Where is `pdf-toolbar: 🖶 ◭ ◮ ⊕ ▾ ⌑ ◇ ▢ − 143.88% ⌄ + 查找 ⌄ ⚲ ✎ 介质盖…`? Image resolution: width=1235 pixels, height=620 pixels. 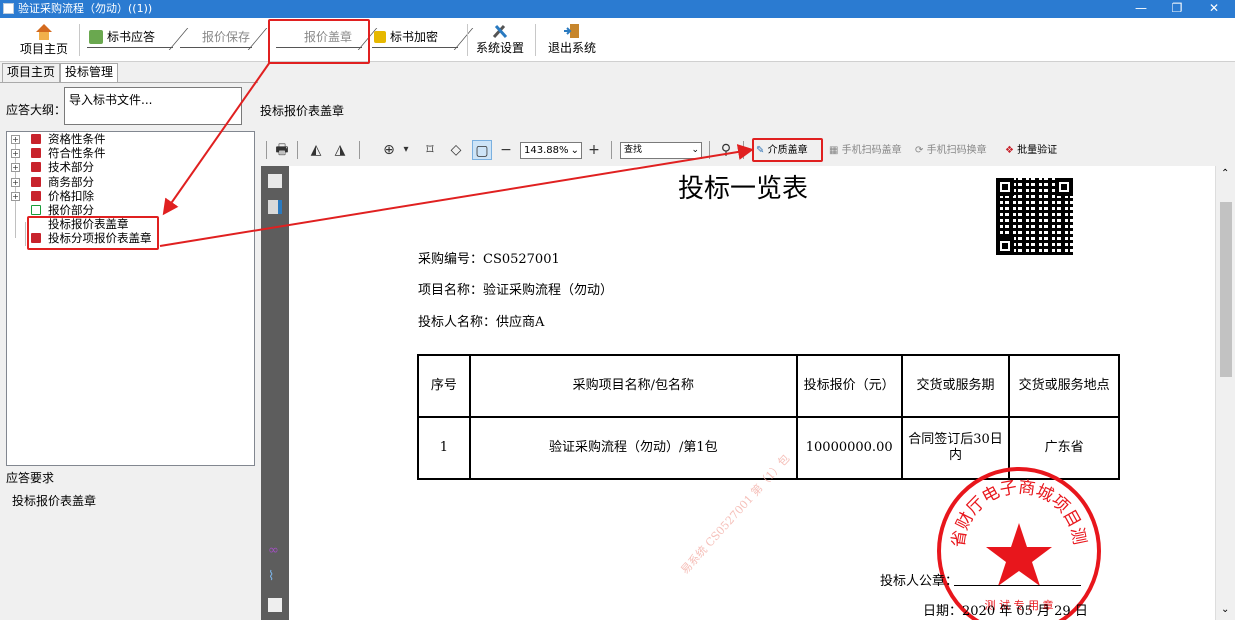
pdf-toolbar: 🖶 ◭ ◮ ⊕ ▾ ⌑ ◇ ▢ − 143.88% ⌄ + 查找 ⌄ ⚲ ✎ 介质盖… is located at coordinates (748, 150).